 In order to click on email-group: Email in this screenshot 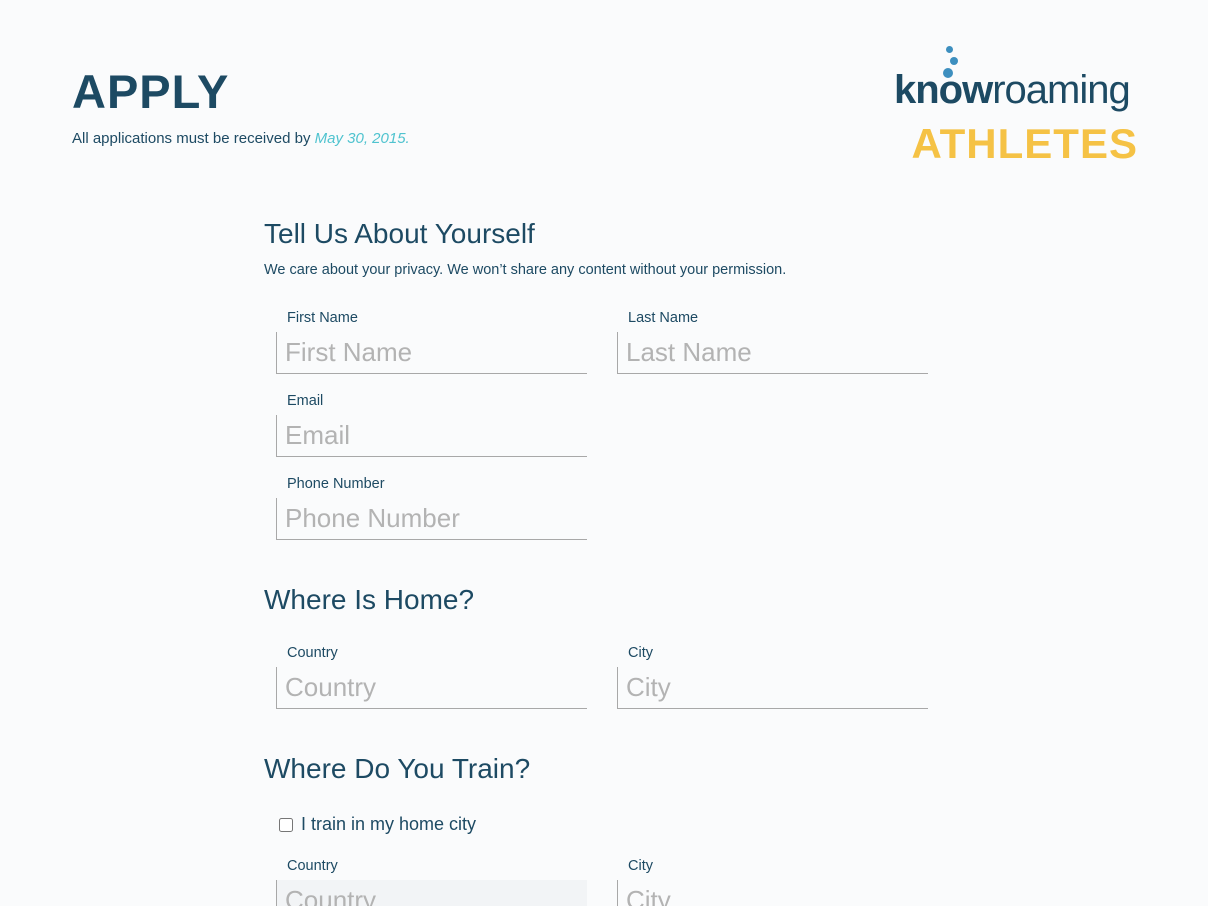, I will do `click(431, 425)`.